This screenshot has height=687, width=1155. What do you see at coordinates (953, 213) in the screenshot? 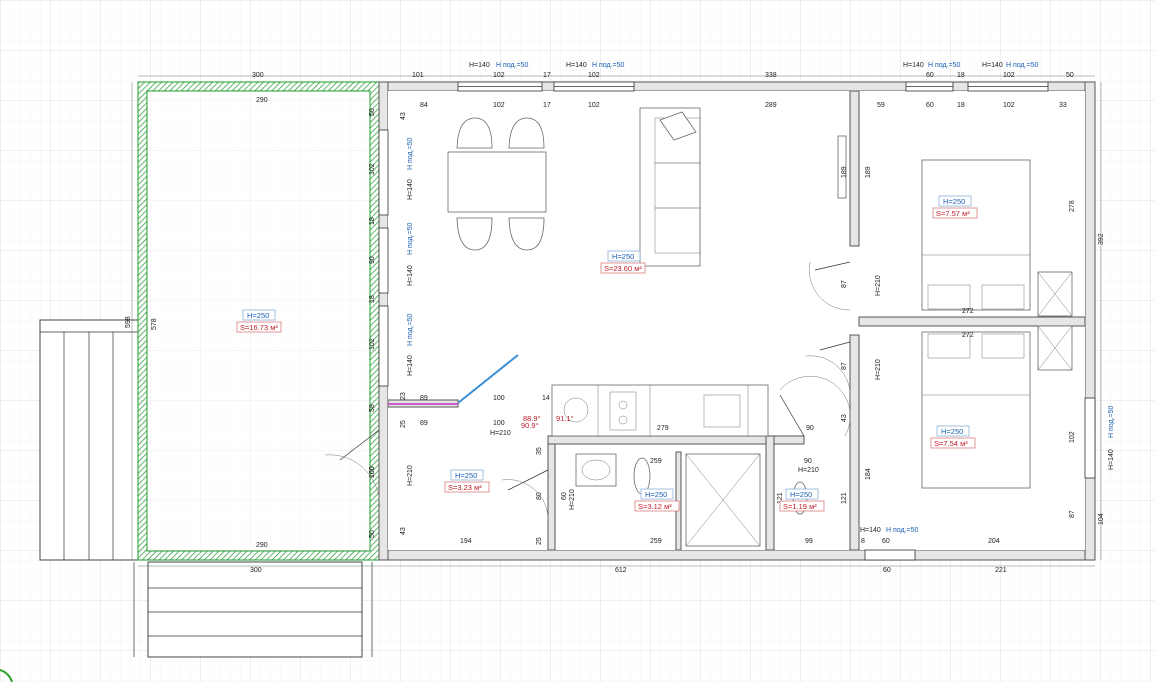
I see `bedroom-top-area: S=7.57 м²` at bounding box center [953, 213].